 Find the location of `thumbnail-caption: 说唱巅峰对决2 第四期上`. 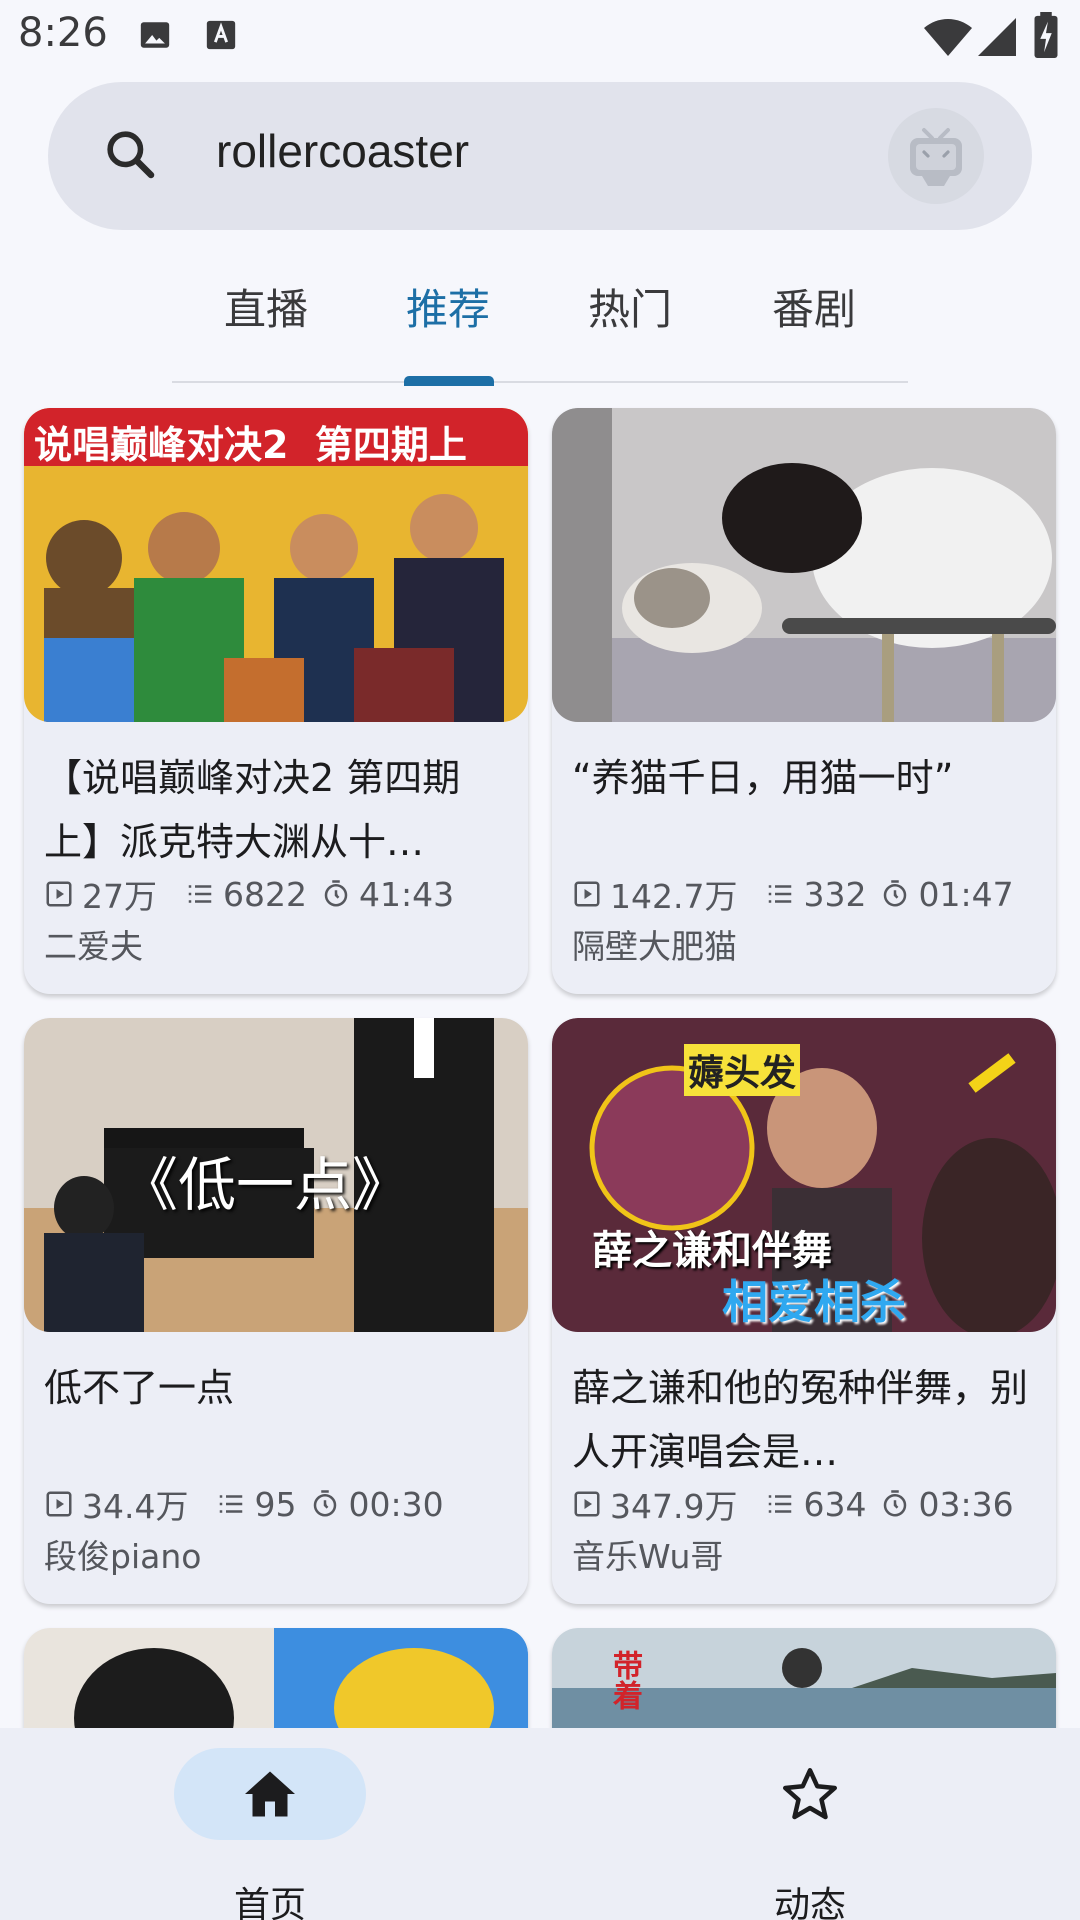

thumbnail-caption: 说唱巅峰对决2 第四期上 is located at coordinates (250, 445).